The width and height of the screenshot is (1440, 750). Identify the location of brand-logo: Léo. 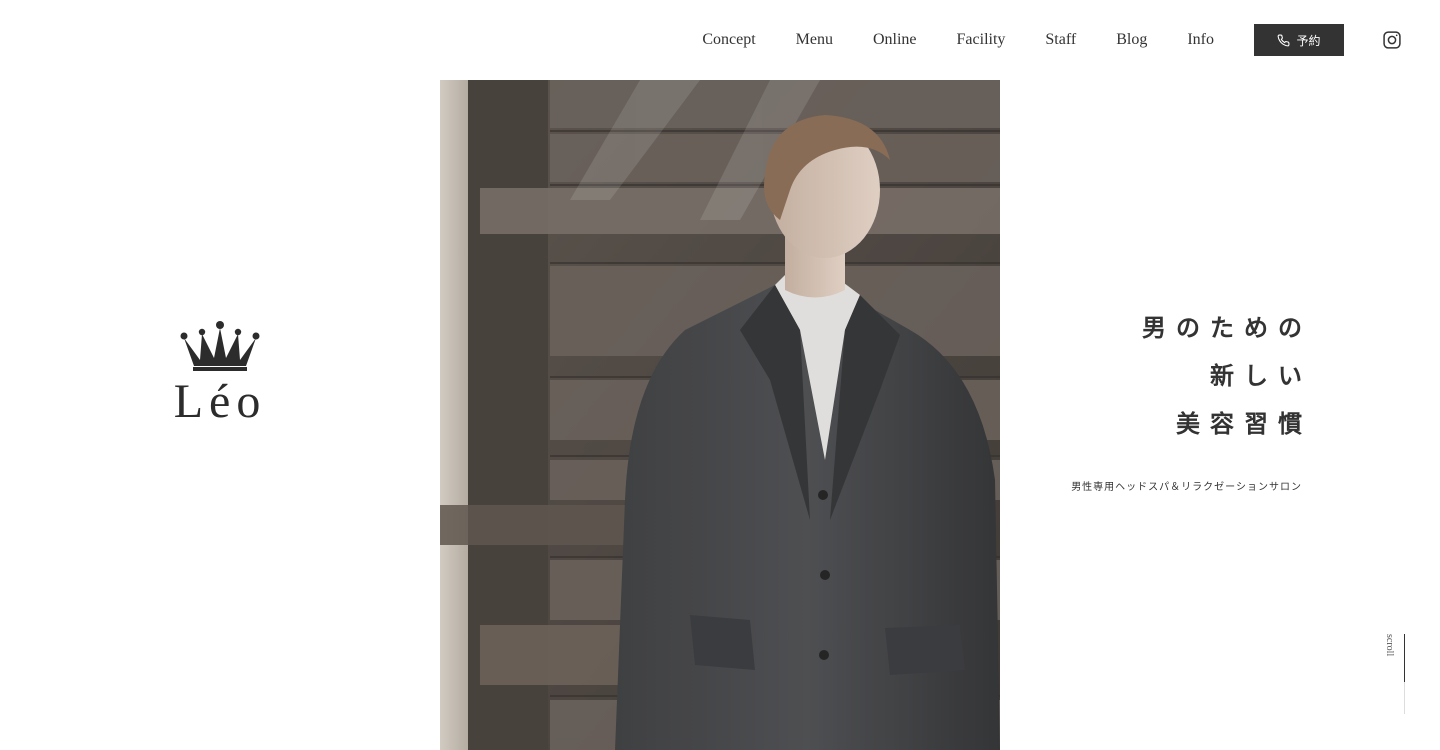
(220, 373).